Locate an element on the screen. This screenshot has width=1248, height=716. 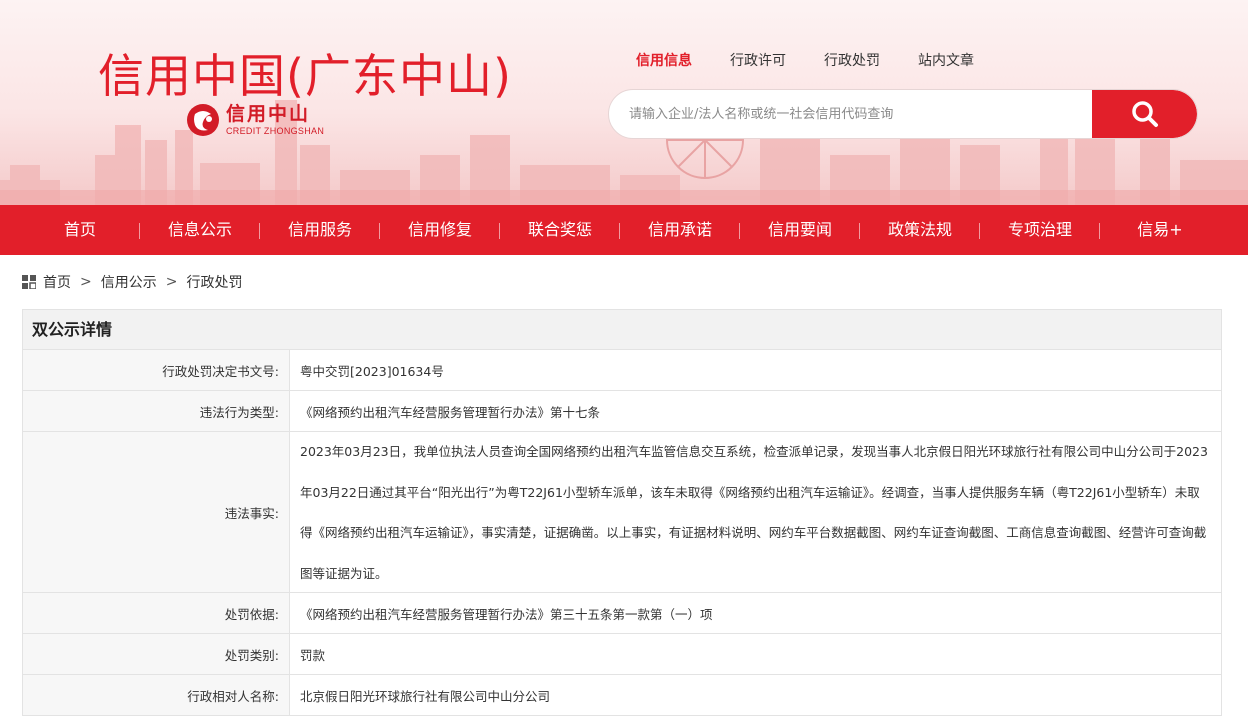
tab-site-articles: 站内文章 is located at coordinates (946, 60).